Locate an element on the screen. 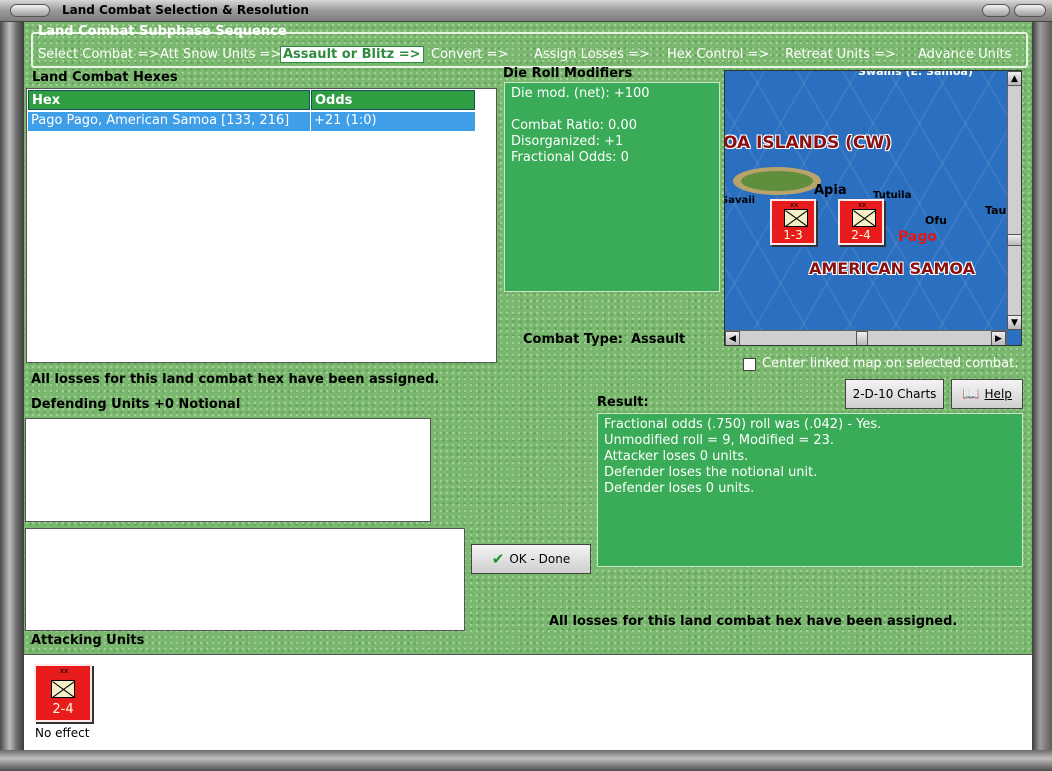 This screenshot has width=1052, height=771. help-button: 📖 Help is located at coordinates (987, 394).